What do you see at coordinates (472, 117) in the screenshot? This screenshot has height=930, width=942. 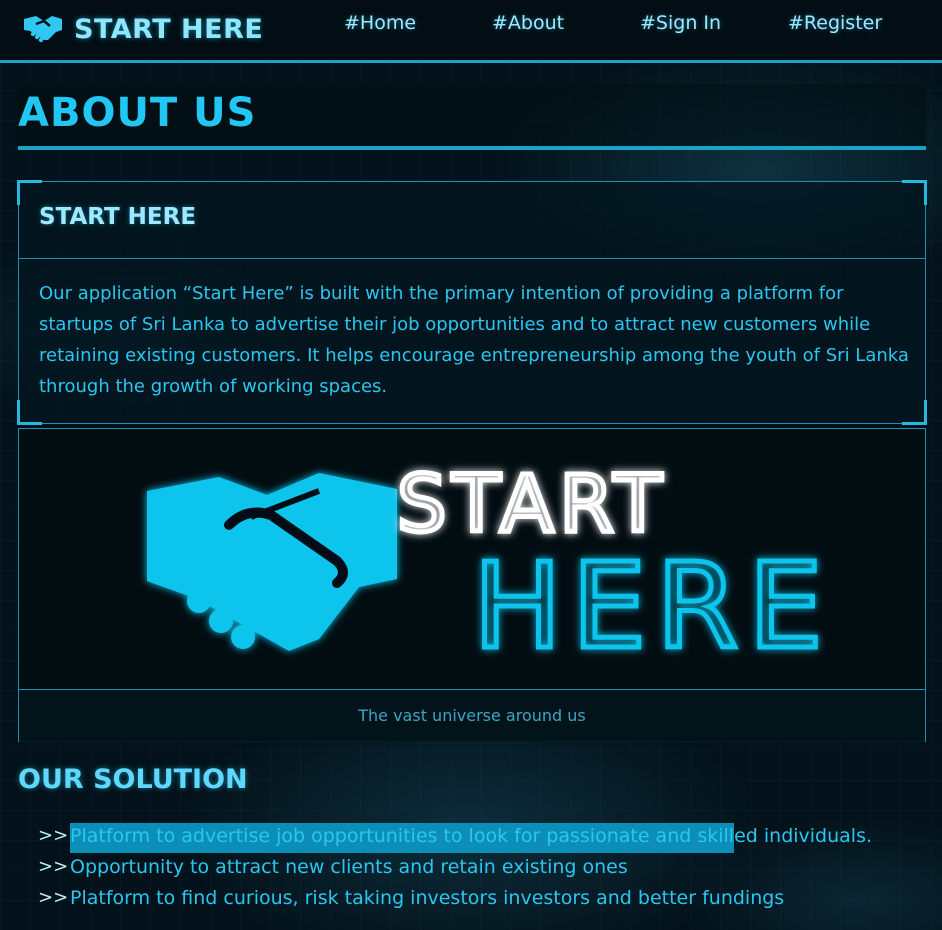 I see `about-section-header: ABOUT US` at bounding box center [472, 117].